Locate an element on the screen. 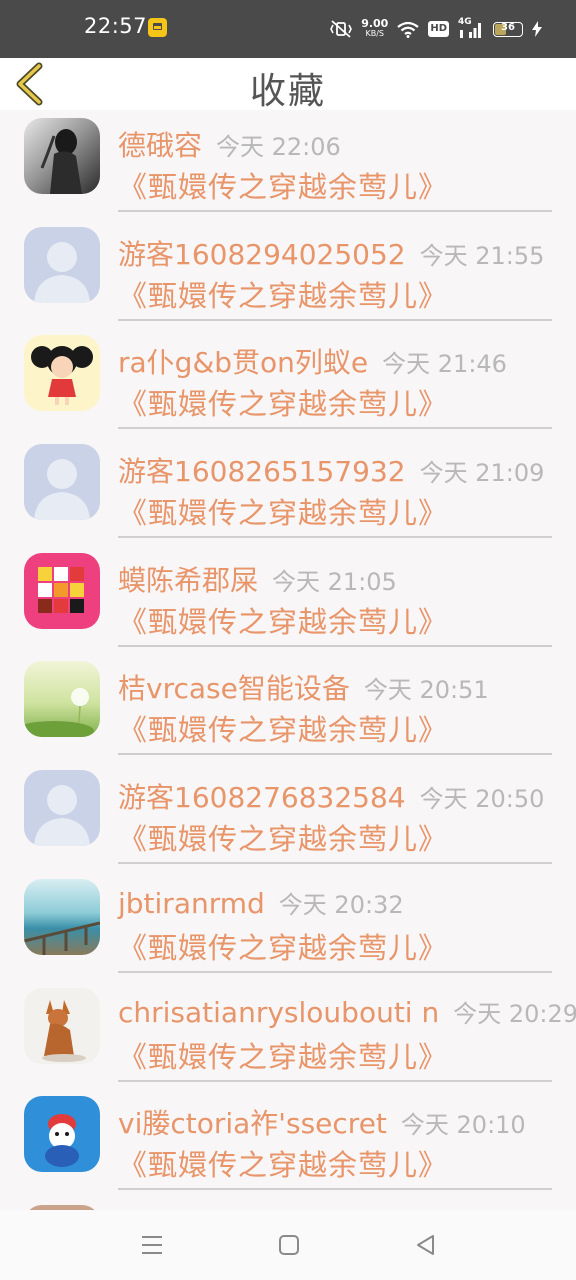  timestamp: 今天 21:09 is located at coordinates (482, 473).